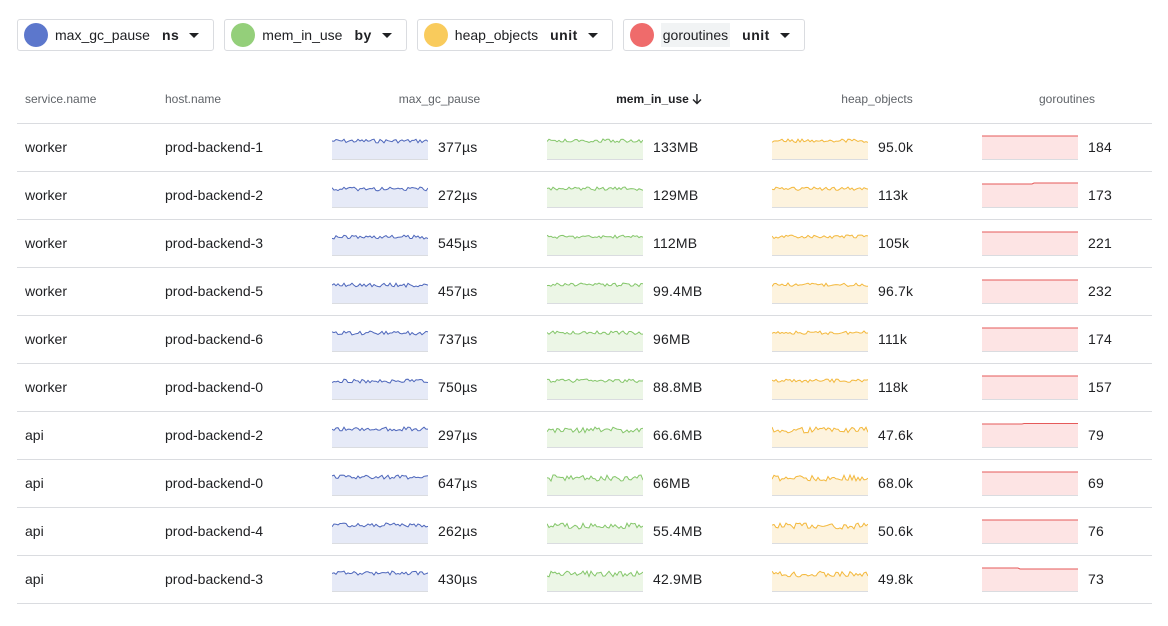 The height and width of the screenshot is (626, 1168). I want to click on metric-cell-max-gc-pause: 297µs, so click(439, 435).